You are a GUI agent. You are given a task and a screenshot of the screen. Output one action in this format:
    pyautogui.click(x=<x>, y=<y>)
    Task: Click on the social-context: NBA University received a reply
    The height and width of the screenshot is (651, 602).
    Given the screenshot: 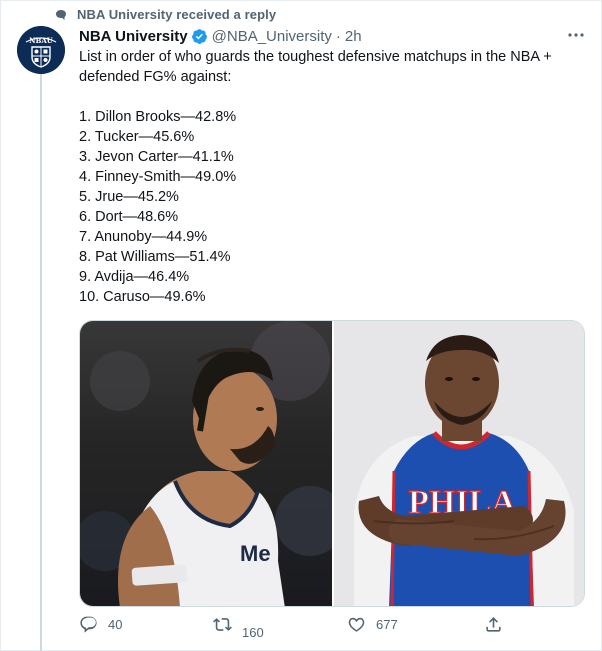 What is the action you would take?
    pyautogui.click(x=165, y=14)
    